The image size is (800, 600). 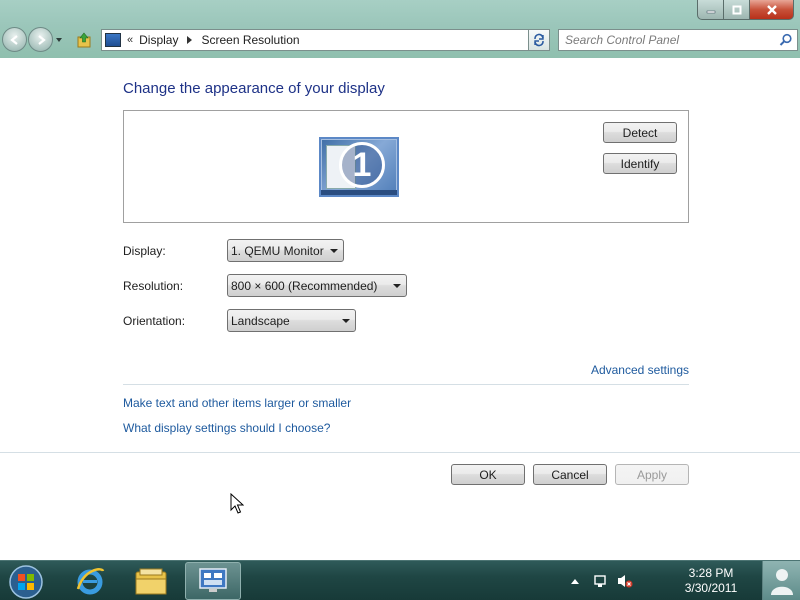 I want to click on display-control-panel-icon, so click(x=213, y=580).